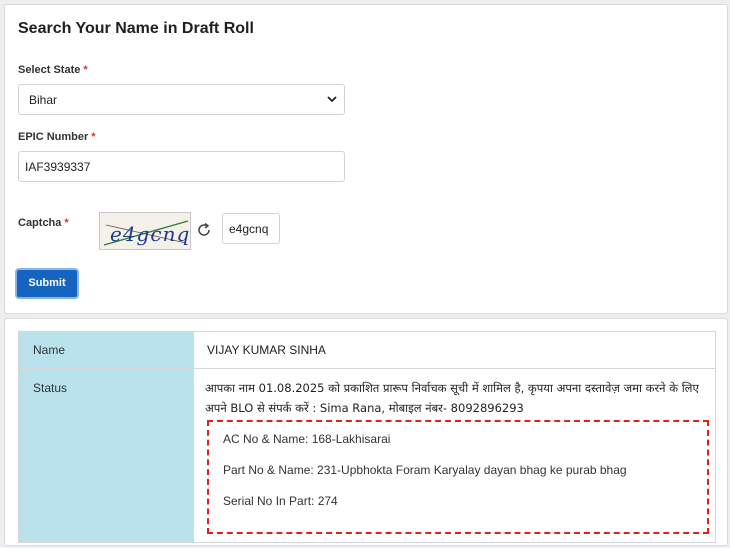  What do you see at coordinates (150, 234) in the screenshot?
I see `captcha-image-text: e4gcnq` at bounding box center [150, 234].